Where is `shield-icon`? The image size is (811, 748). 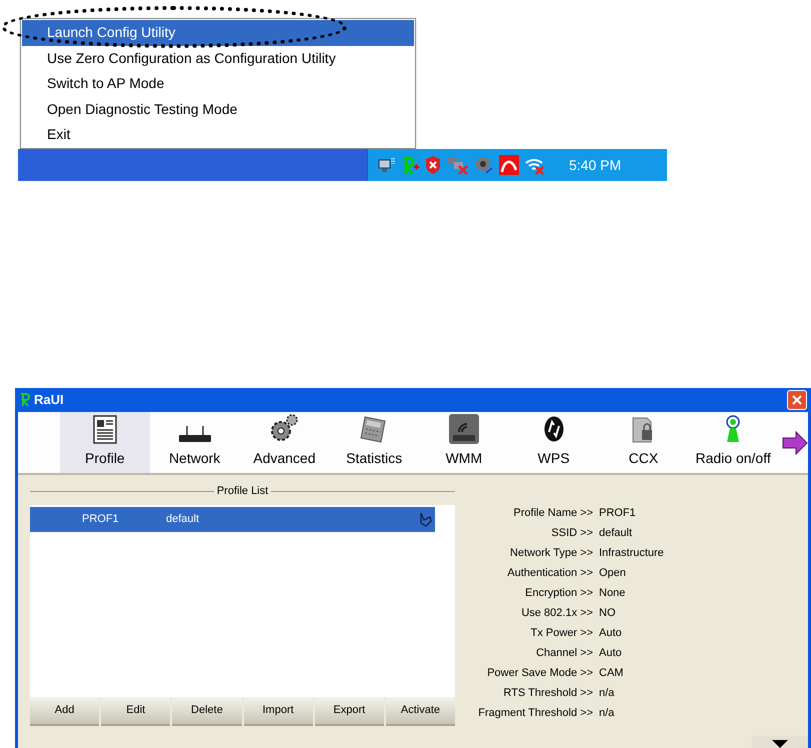
shield-icon is located at coordinates (433, 165).